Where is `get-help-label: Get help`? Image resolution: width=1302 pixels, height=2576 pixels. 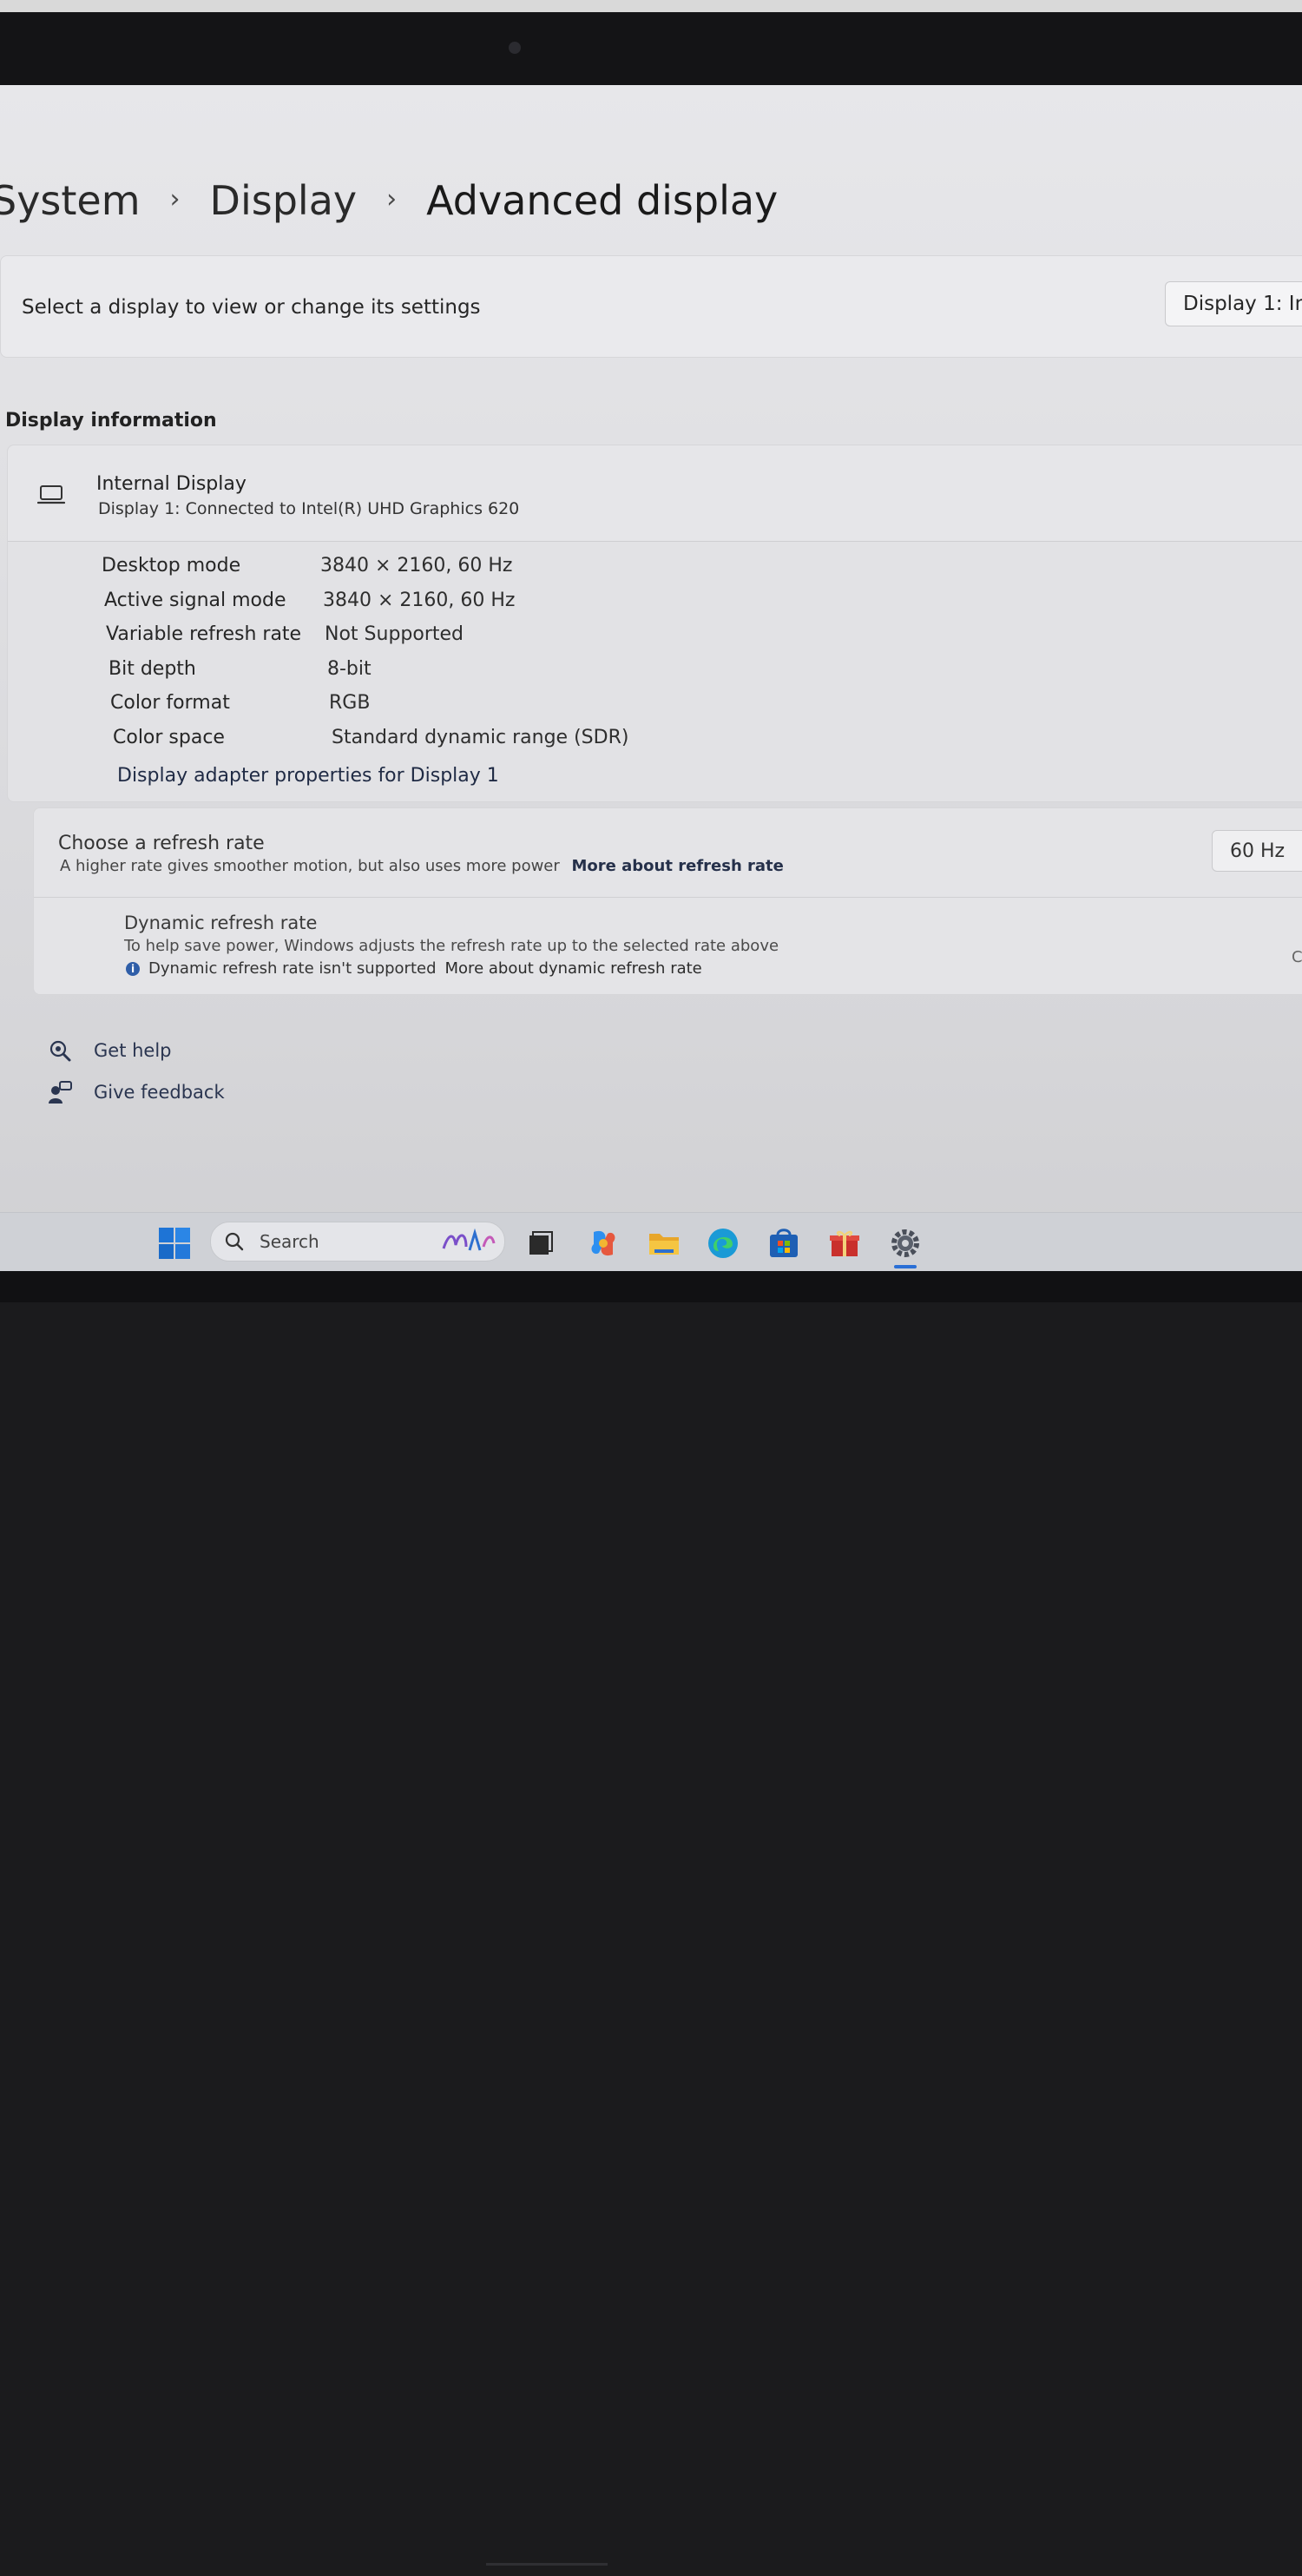 get-help-label: Get help is located at coordinates (133, 1050).